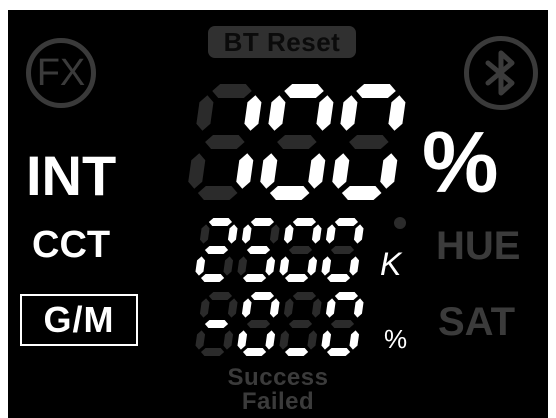 The height and width of the screenshot is (418, 556). I want to click on gm-unit: %, so click(396, 339).